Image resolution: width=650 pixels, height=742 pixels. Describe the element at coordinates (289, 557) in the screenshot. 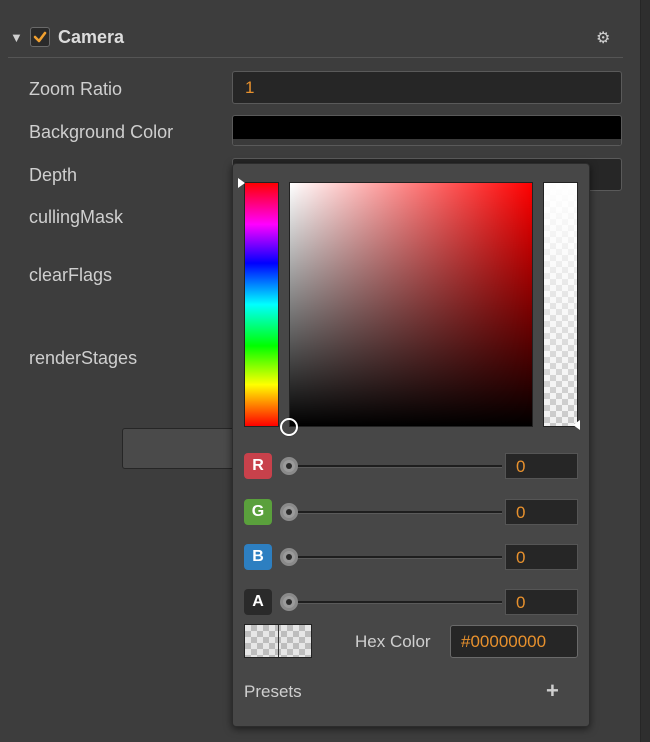

I see `blue-channel-knob` at that location.